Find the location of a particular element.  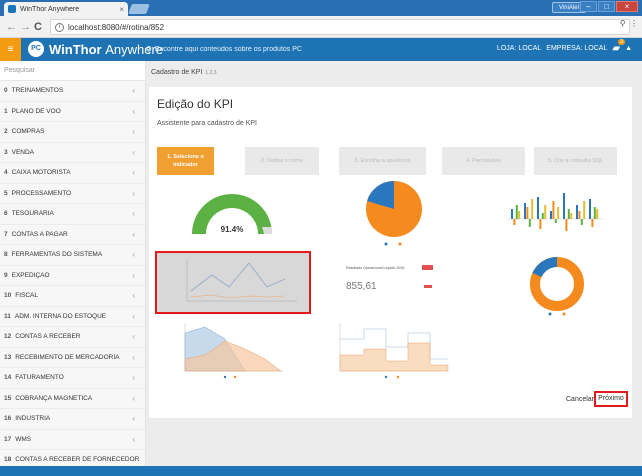

sidebar-item: 9 EXPEDIÇÃO ‹ is located at coordinates (72, 276).